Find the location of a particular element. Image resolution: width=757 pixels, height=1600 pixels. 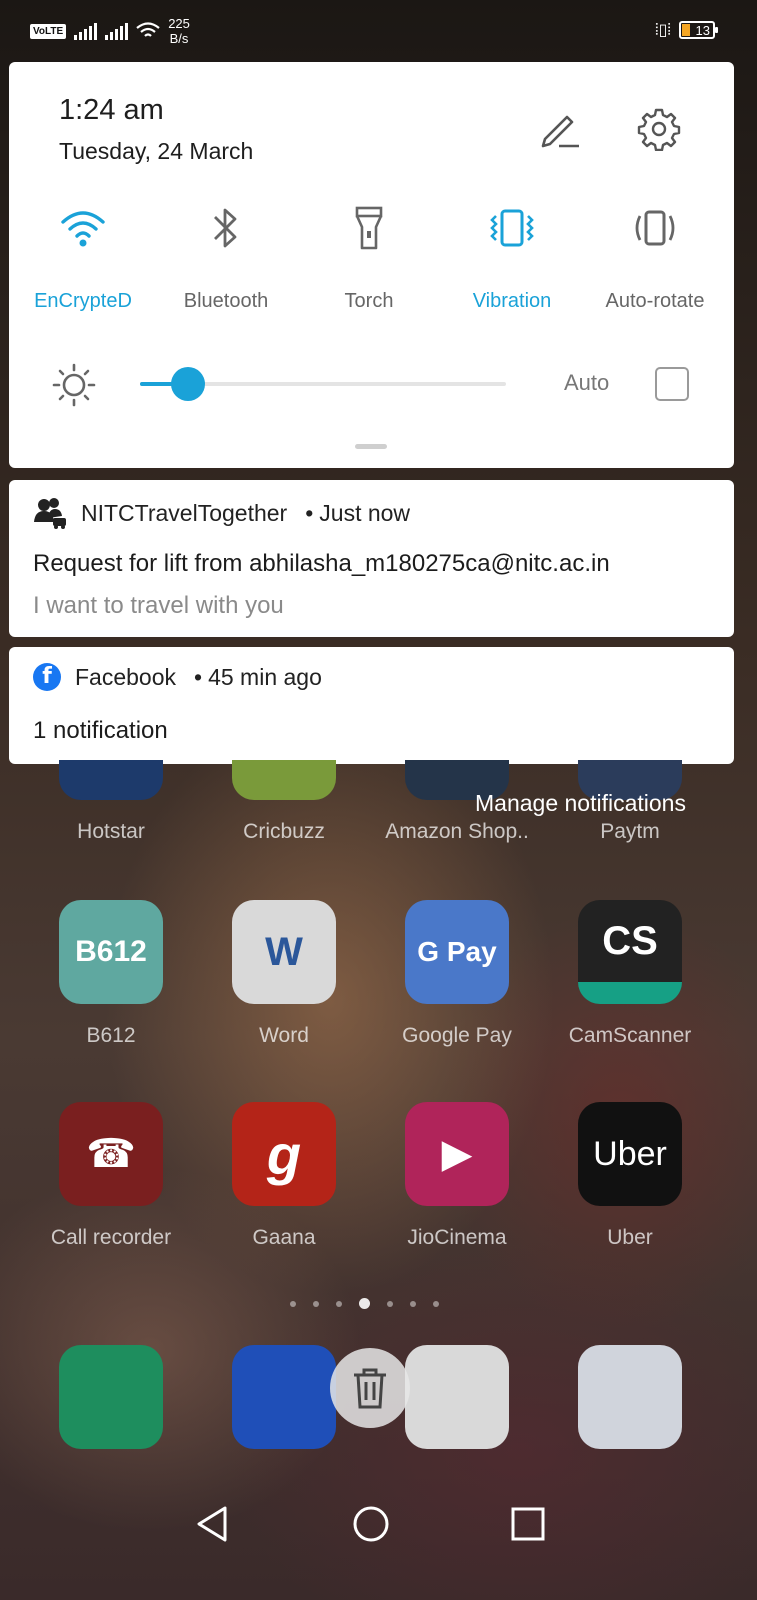

tile-auto-rotate-label: Auto-rotate is located at coordinates (655, 301).